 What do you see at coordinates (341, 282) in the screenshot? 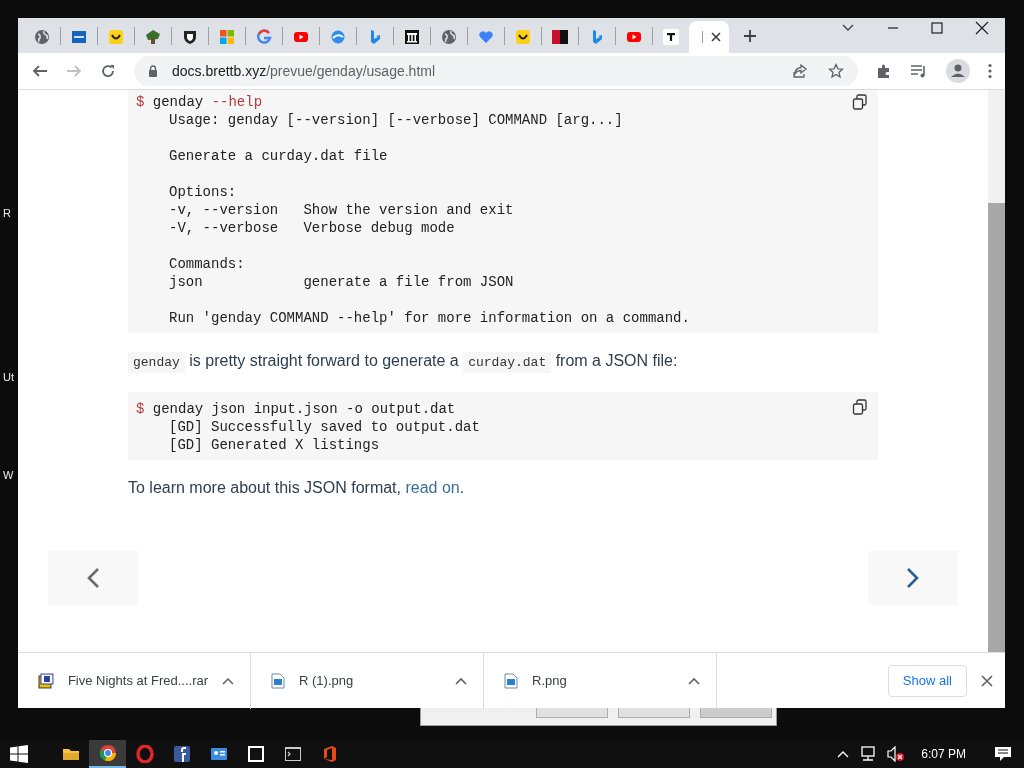
I see `output-line: json generate a file from JSON` at bounding box center [341, 282].